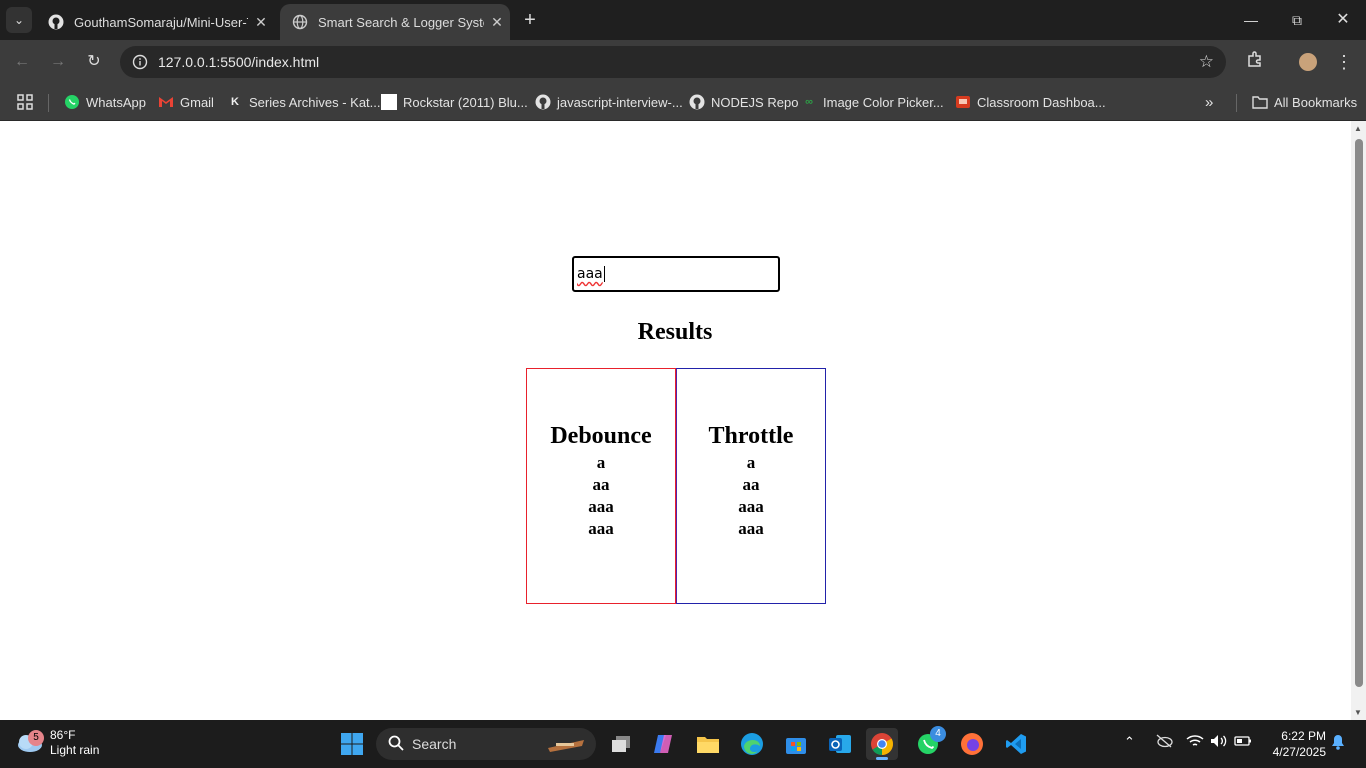 This screenshot has height=768, width=1366. Describe the element at coordinates (601, 462) in the screenshot. I see `debounce-log-item: a` at that location.